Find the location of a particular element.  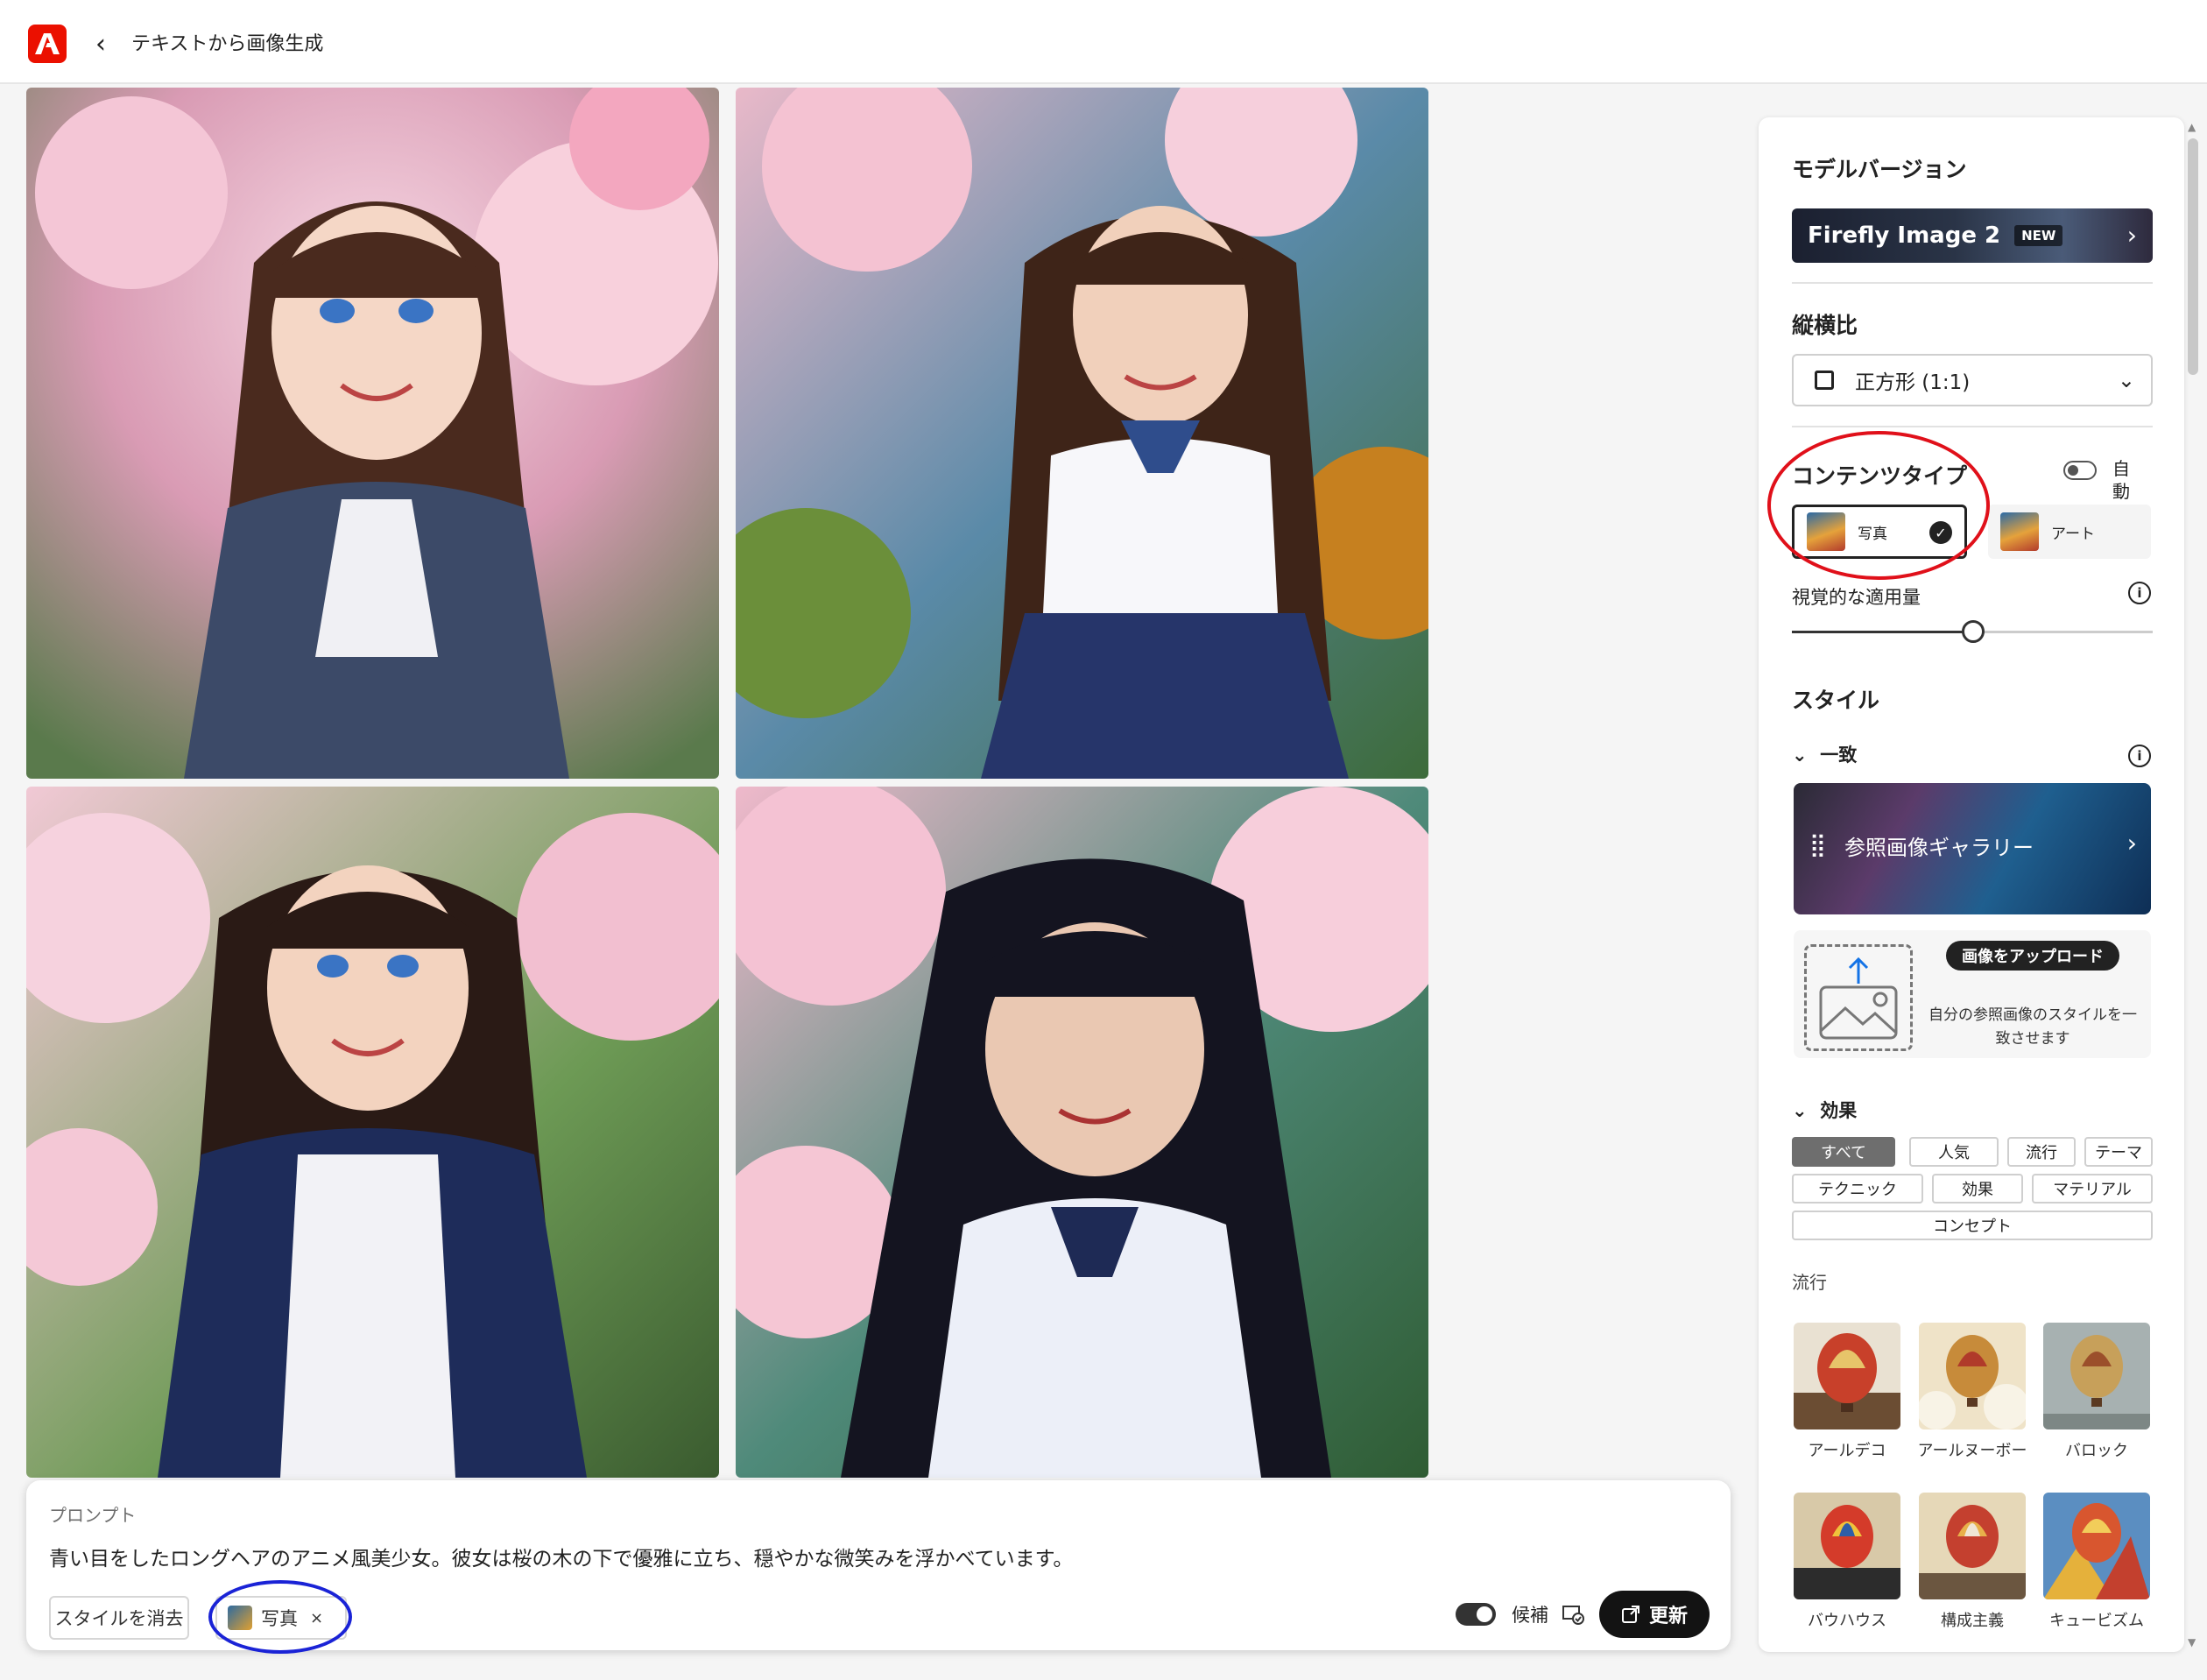

adobe-logo-icon is located at coordinates (47, 44).